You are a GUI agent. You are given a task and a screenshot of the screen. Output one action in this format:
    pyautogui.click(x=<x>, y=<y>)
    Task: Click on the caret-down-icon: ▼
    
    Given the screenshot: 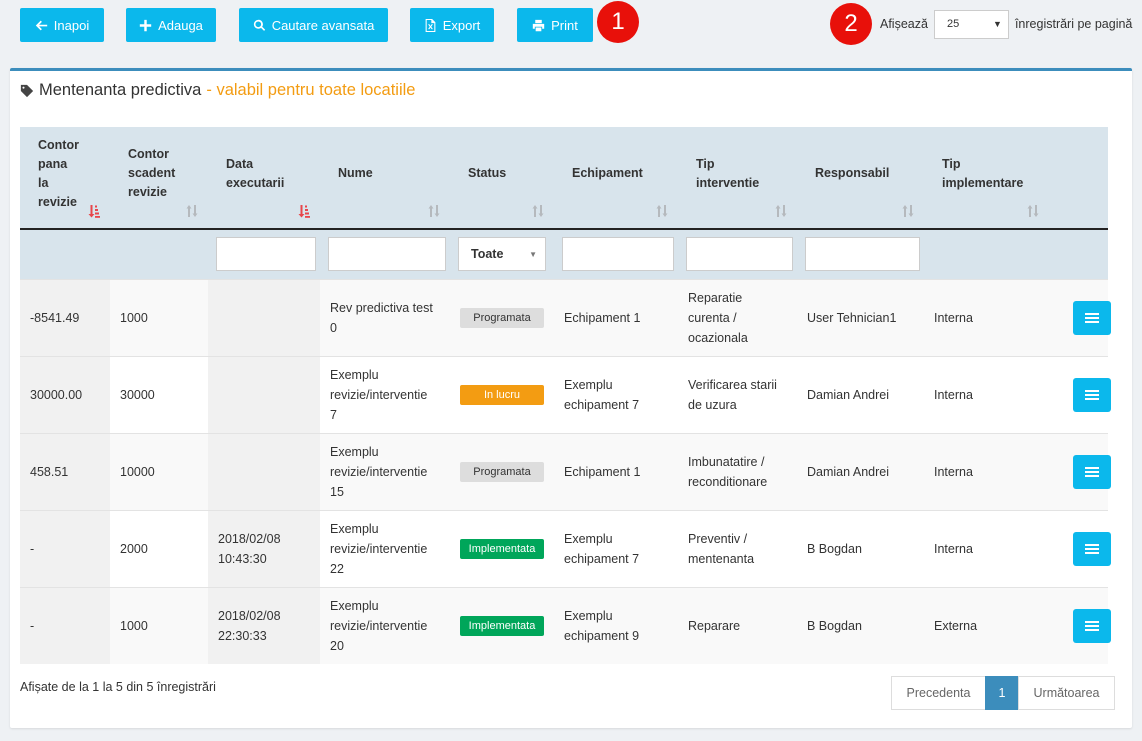 What is the action you would take?
    pyautogui.click(x=533, y=254)
    